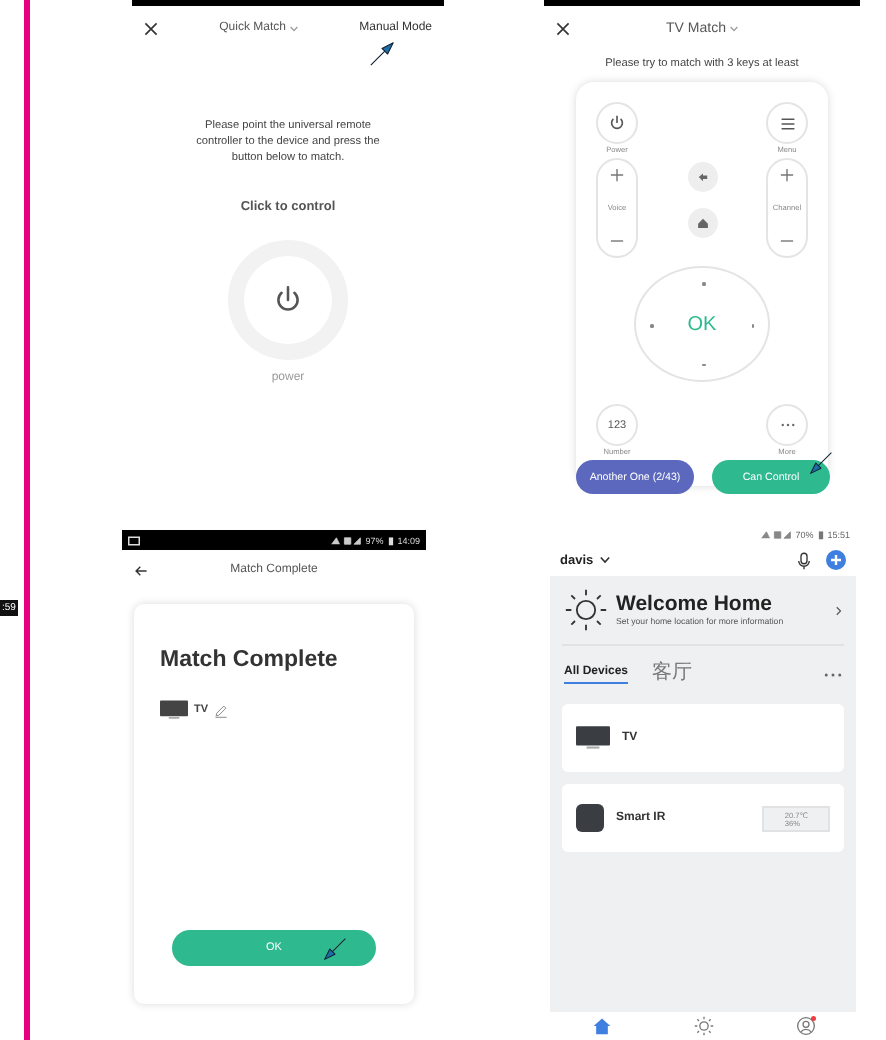 The image size is (886, 1040). Describe the element at coordinates (141, 570) in the screenshot. I see `back-icon` at that location.